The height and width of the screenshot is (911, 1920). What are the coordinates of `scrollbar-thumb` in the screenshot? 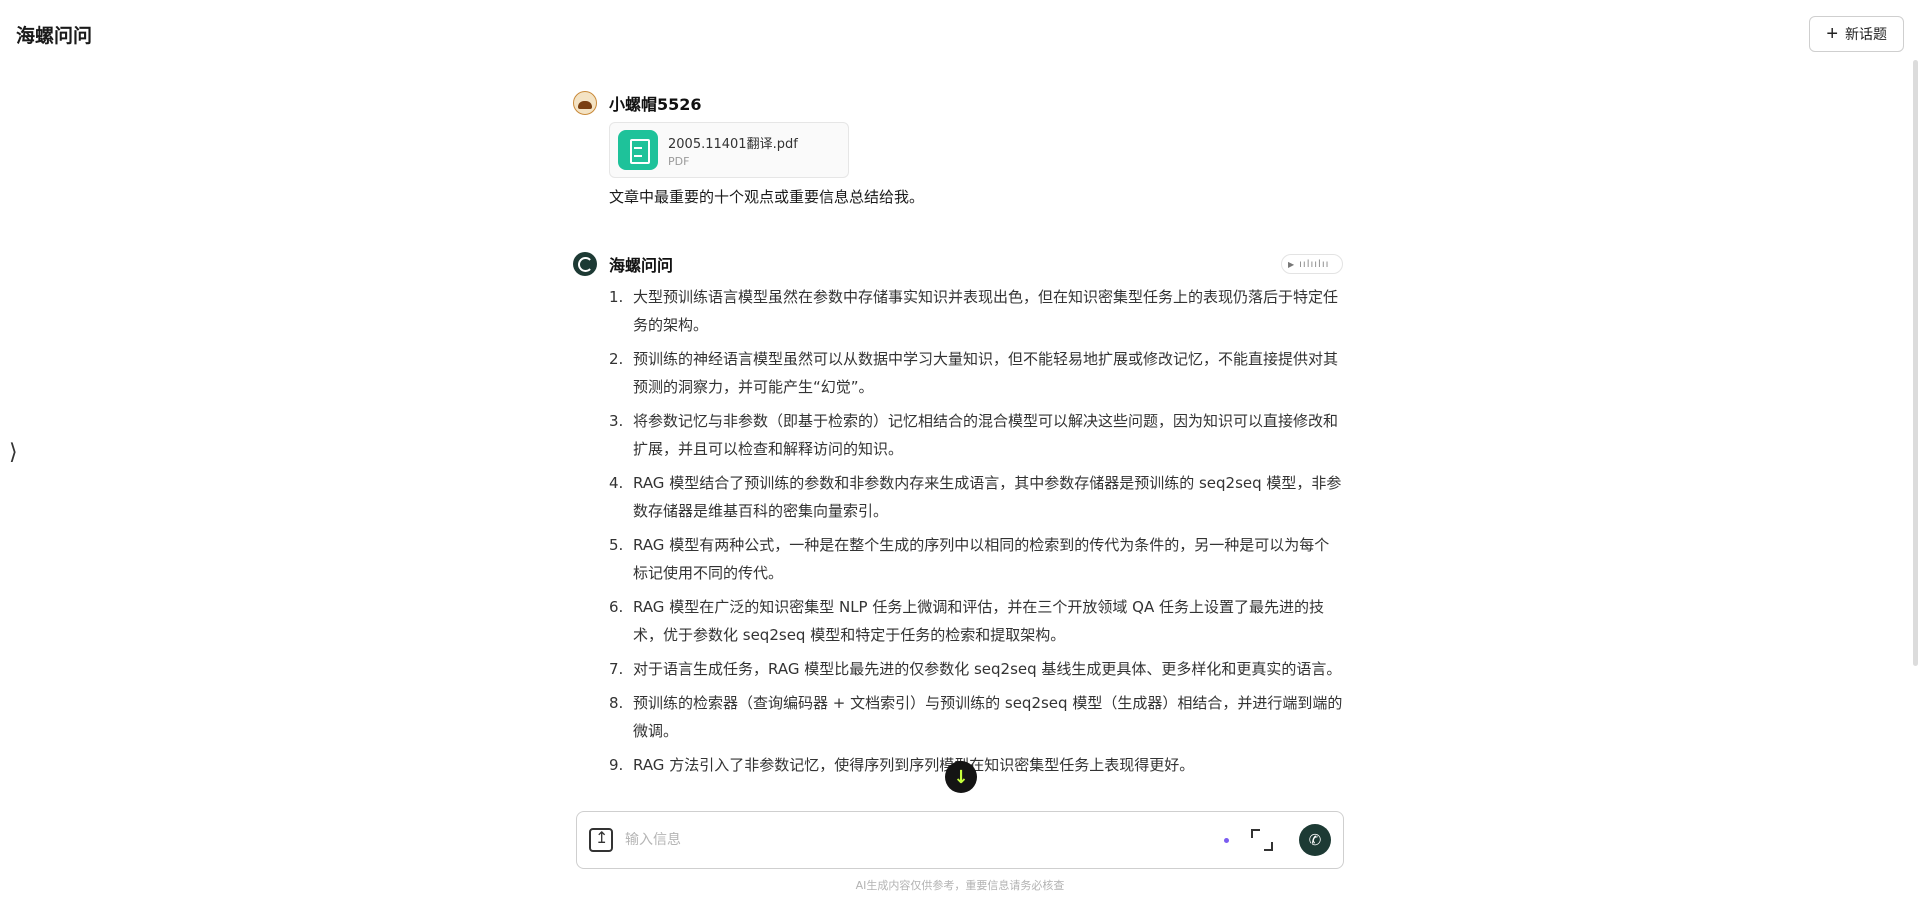 It's located at (1915, 363).